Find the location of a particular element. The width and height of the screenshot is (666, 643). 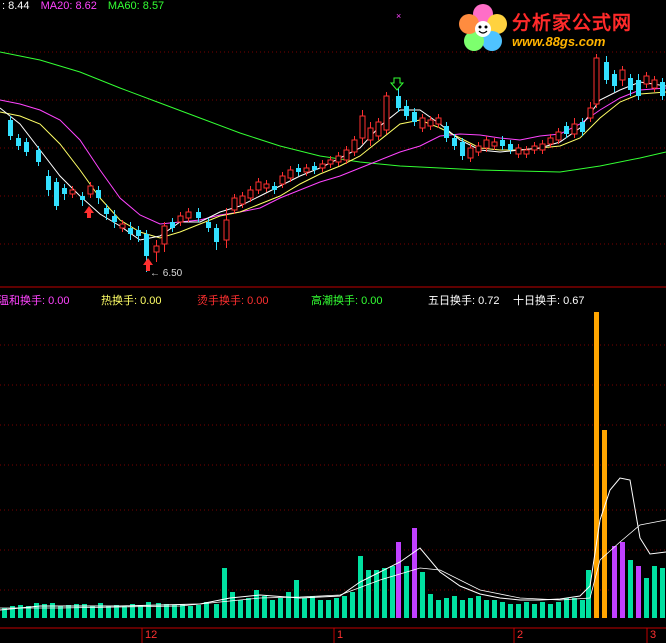

month-label: 1 is located at coordinates (340, 635).